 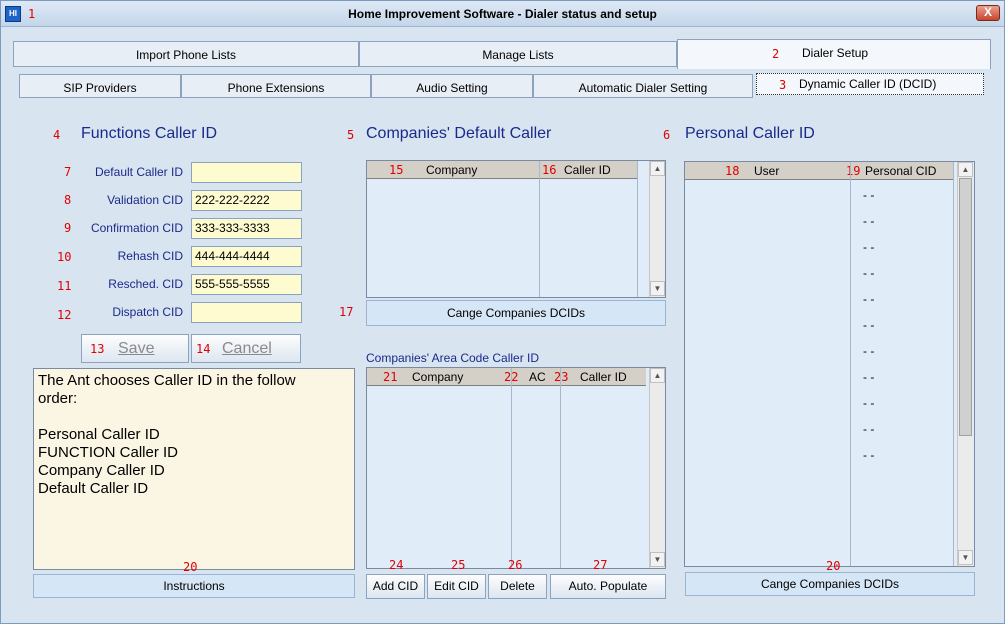 What do you see at coordinates (452, 86) in the screenshot?
I see `tab-audio-setting: Audio Setting` at bounding box center [452, 86].